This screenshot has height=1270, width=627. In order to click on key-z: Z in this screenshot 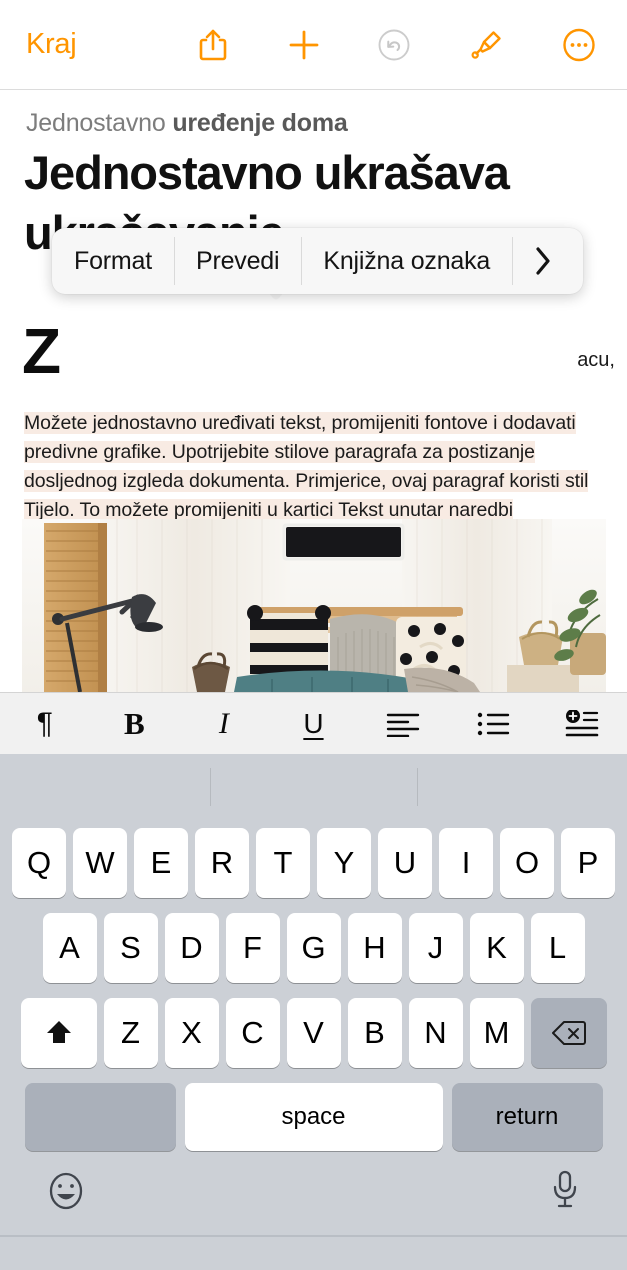, I will do `click(130, 1033)`.